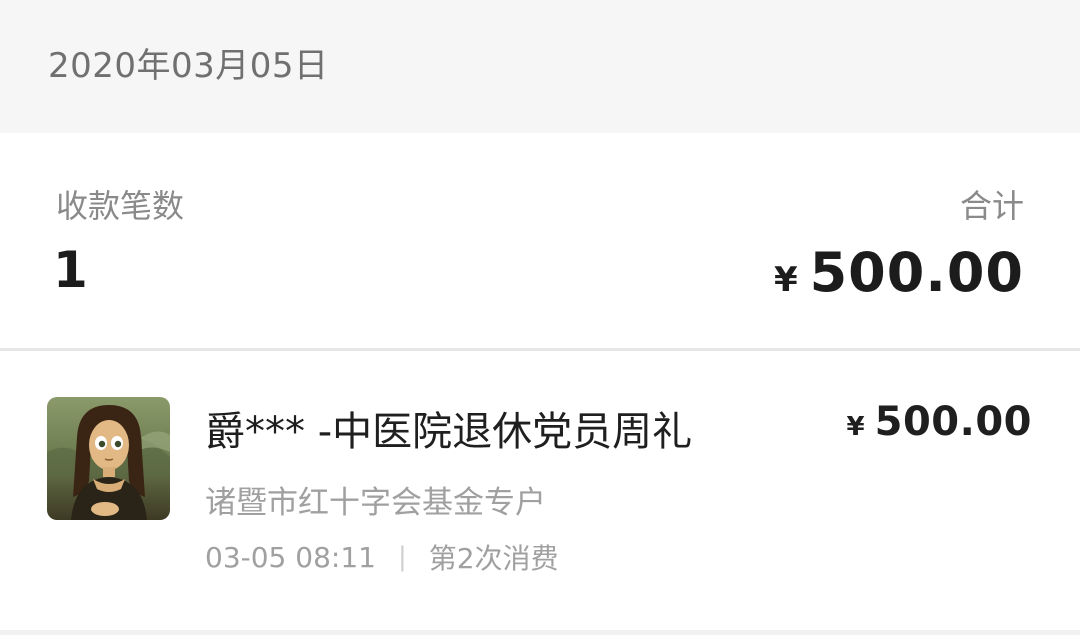 The image size is (1080, 635). I want to click on date-label: 2020年03月05日, so click(188, 66).